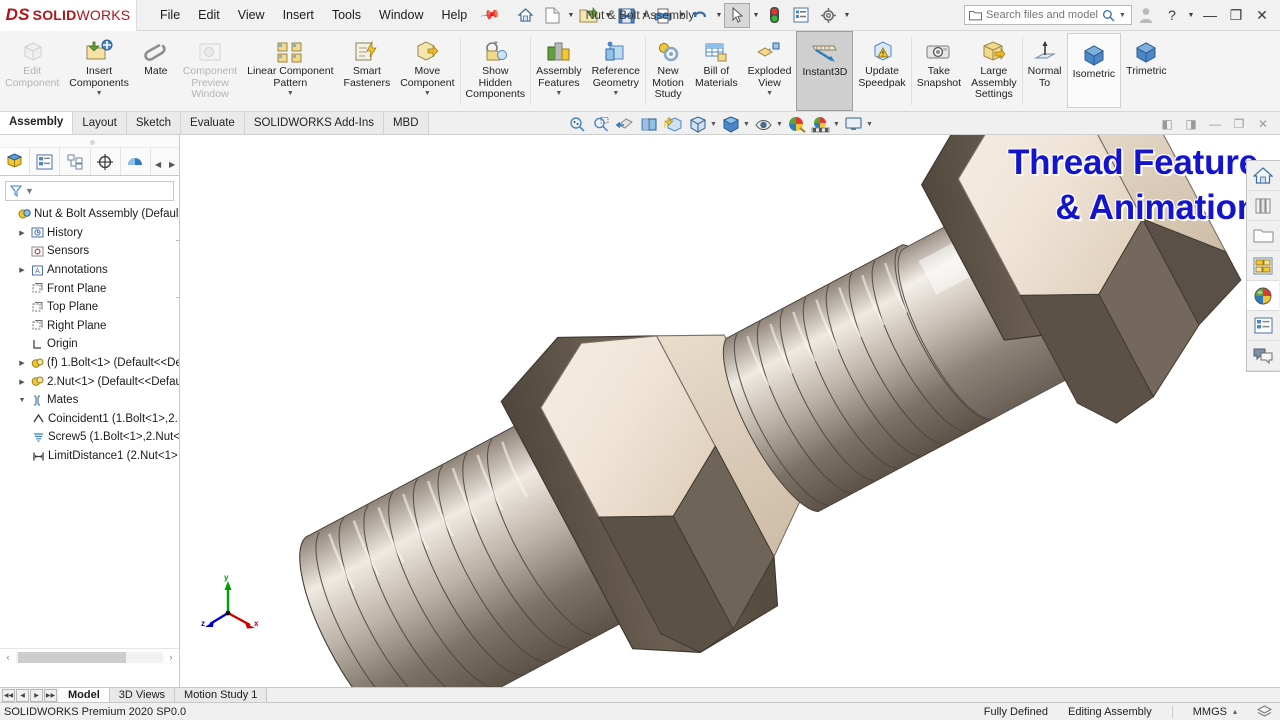 This screenshot has height=720, width=1280. What do you see at coordinates (251, 15) in the screenshot?
I see `menu-view: View` at bounding box center [251, 15].